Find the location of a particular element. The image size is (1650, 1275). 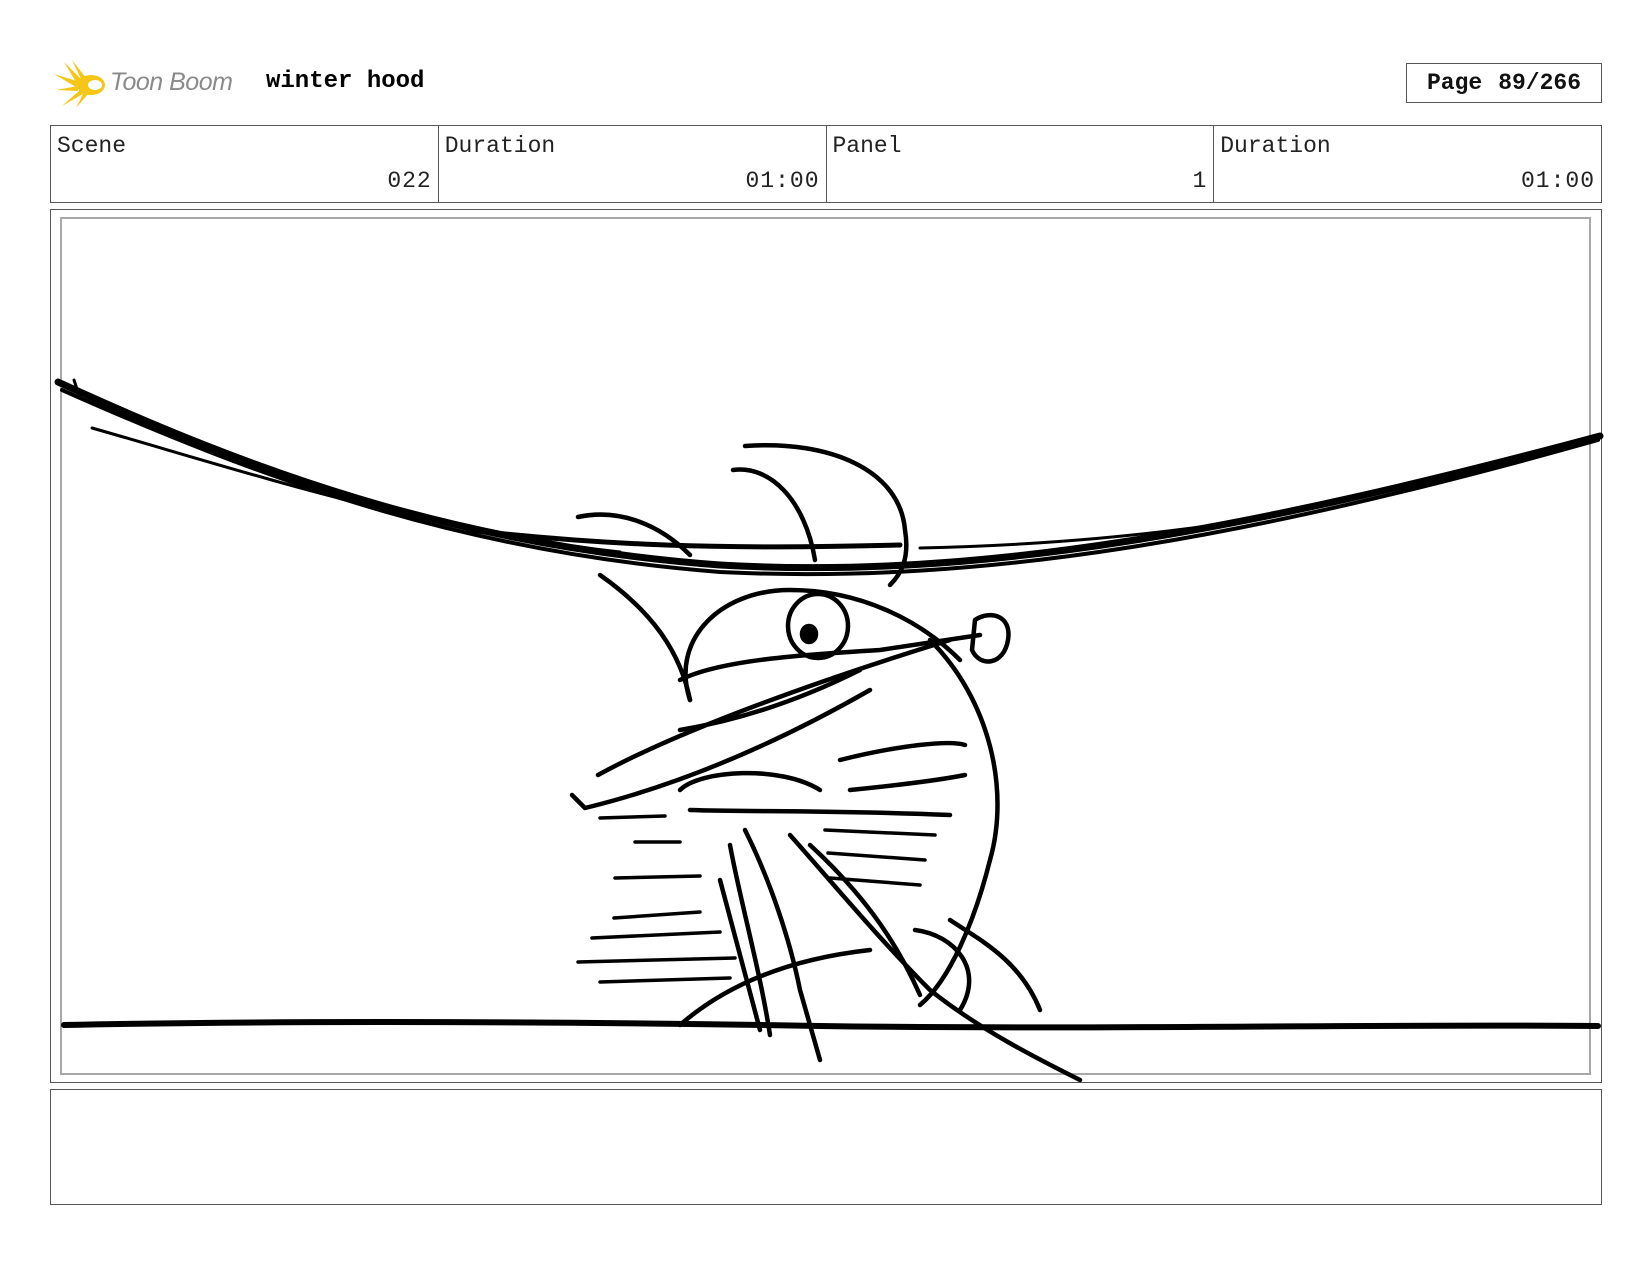

branch-line is located at coordinates (829, 477).